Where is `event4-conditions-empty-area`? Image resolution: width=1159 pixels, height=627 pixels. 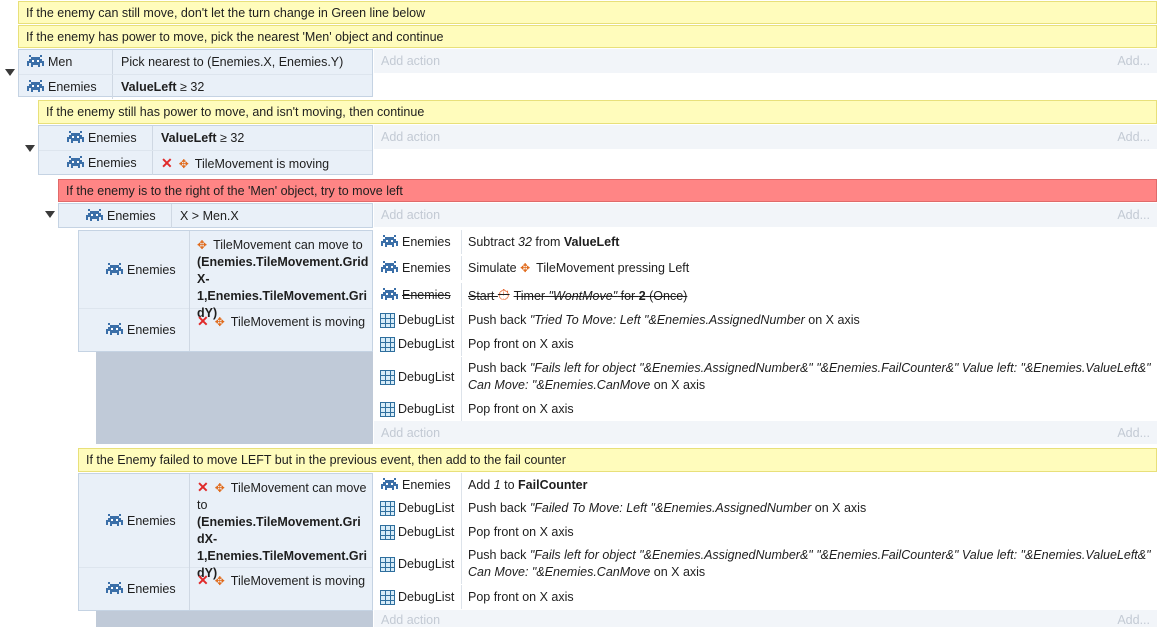 event4-conditions-empty-area is located at coordinates (234, 398).